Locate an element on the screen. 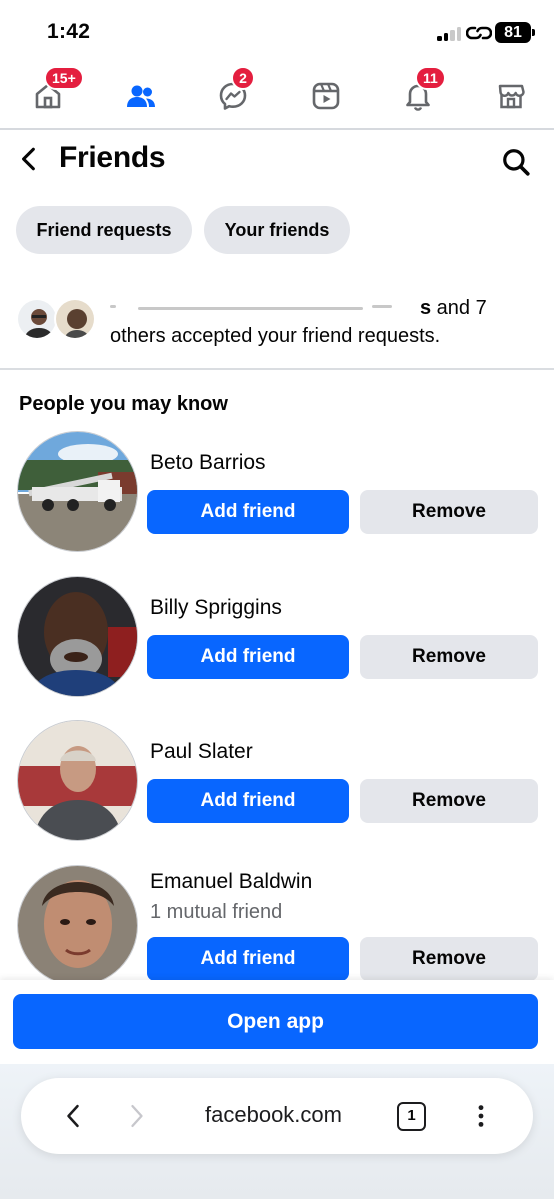 The height and width of the screenshot is (1199, 554). chevron-right-icon is located at coordinates (137, 1116).